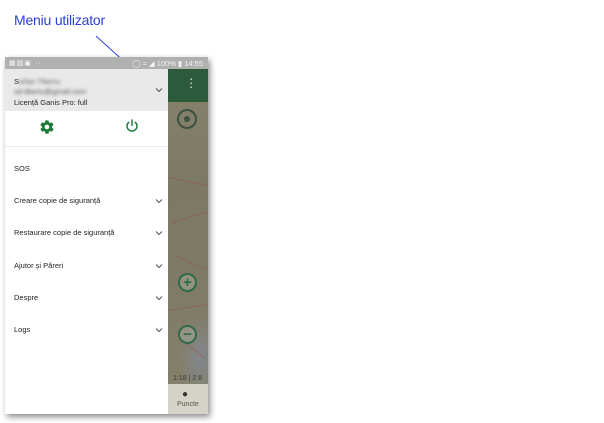  What do you see at coordinates (144, 63) in the screenshot?
I see `wifi-icon: ≈` at bounding box center [144, 63].